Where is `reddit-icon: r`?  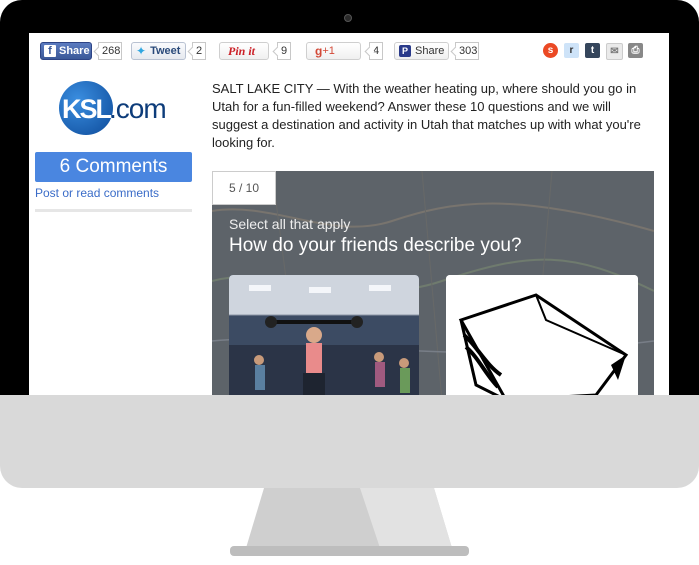
reddit-icon: r is located at coordinates (571, 50).